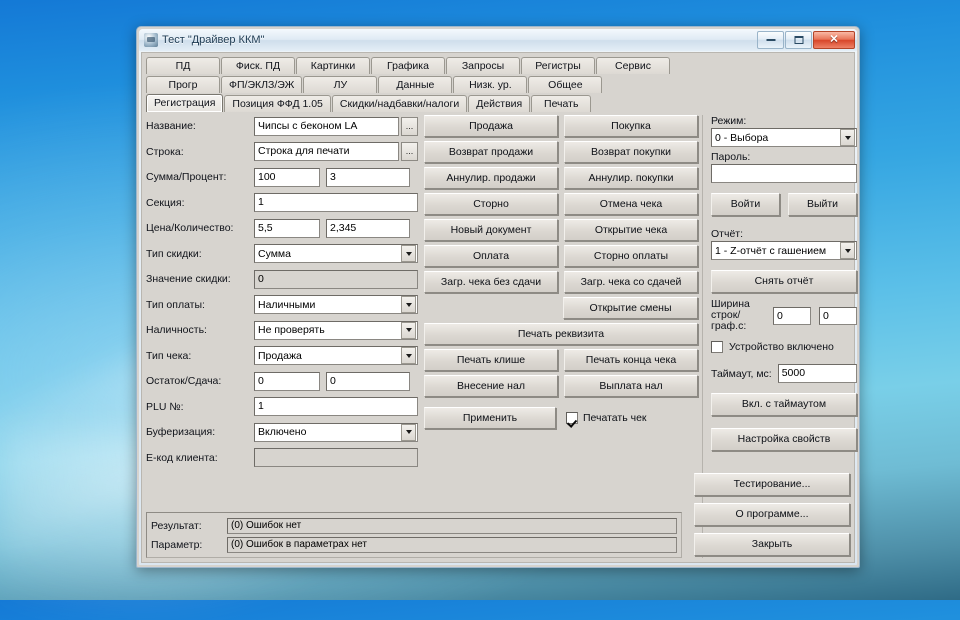 This screenshot has height=620, width=960. Describe the element at coordinates (572, 418) in the screenshot. I see `print-check-checkbox` at that location.